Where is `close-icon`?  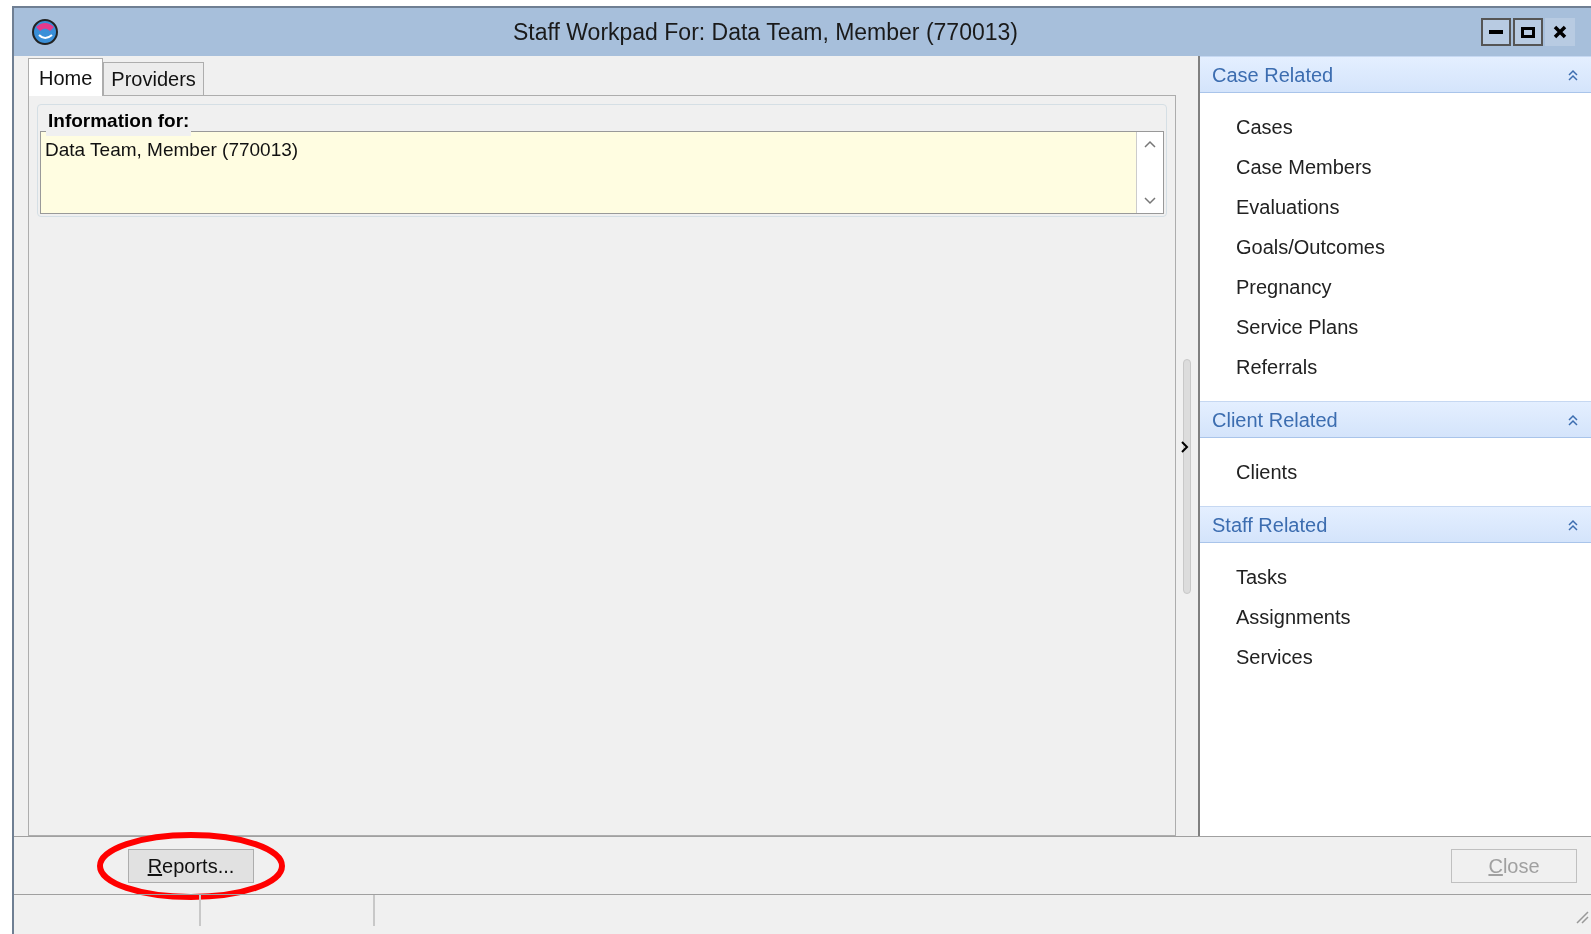 close-icon is located at coordinates (1560, 32).